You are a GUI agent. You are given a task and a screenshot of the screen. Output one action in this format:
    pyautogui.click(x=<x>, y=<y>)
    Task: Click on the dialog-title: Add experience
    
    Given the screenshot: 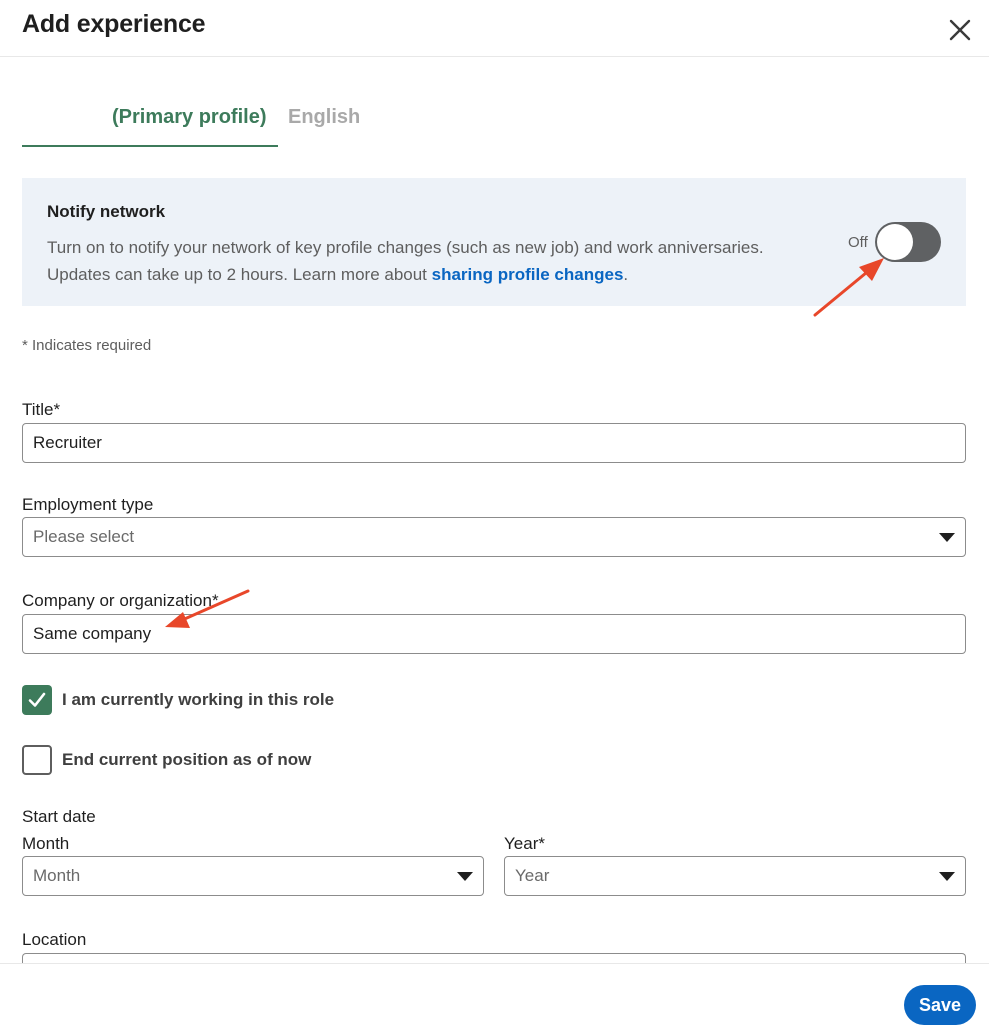 What is the action you would take?
    pyautogui.click(x=114, y=24)
    